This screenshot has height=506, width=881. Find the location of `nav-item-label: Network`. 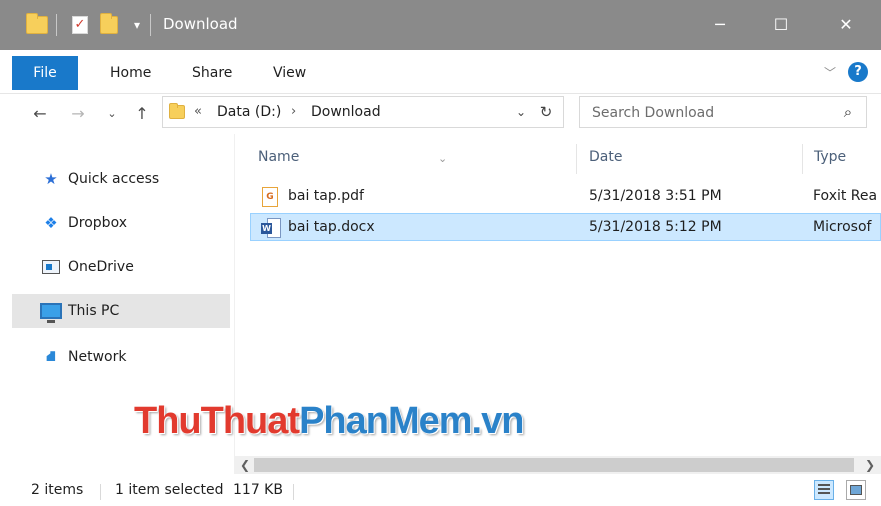

nav-item-label: Network is located at coordinates (97, 357).